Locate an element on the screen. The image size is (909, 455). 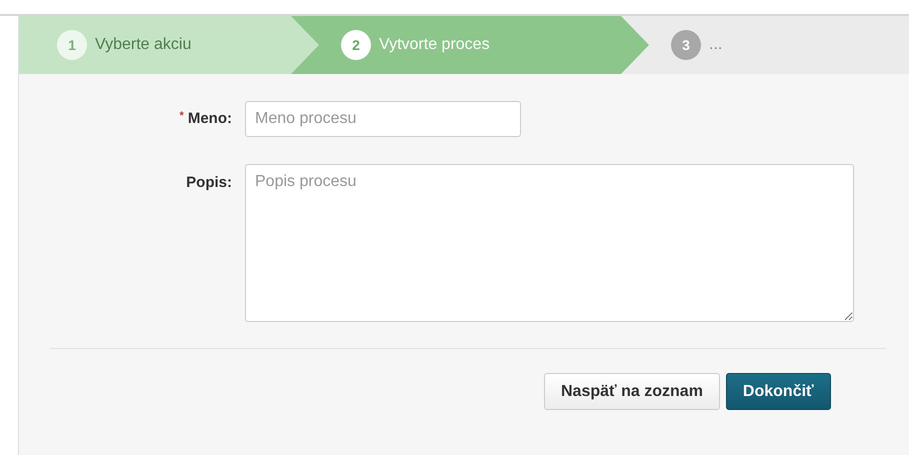
required-mark: * is located at coordinates (182, 116).